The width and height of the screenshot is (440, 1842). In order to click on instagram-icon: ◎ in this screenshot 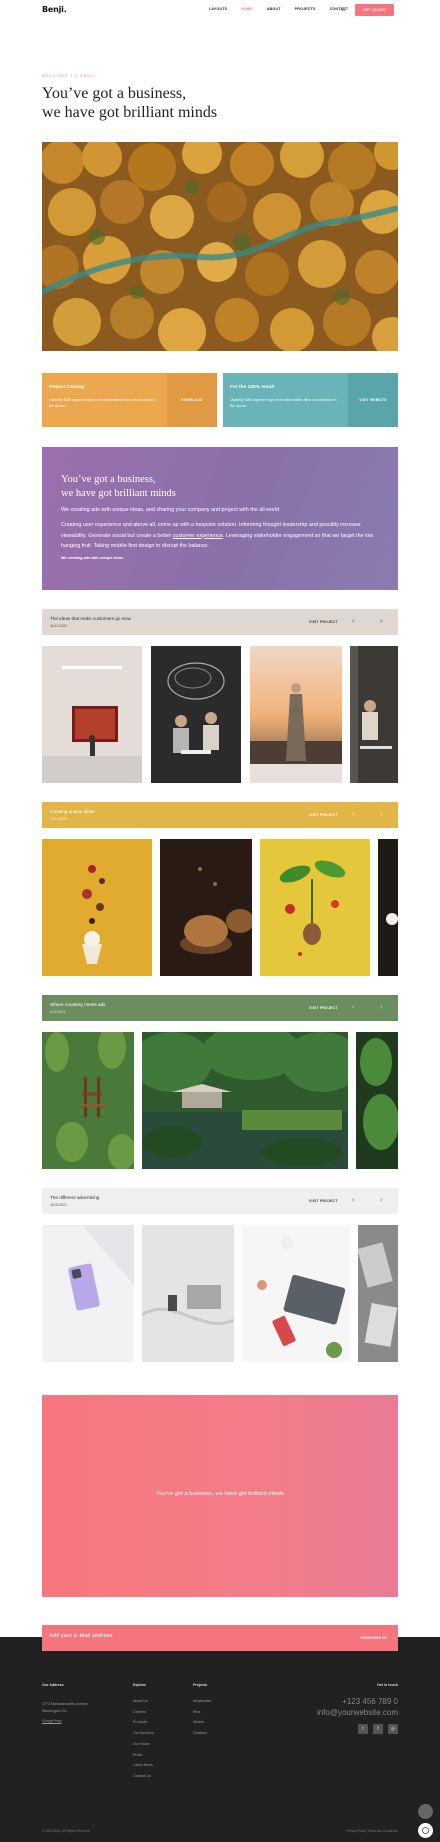, I will do `click(393, 1729)`.